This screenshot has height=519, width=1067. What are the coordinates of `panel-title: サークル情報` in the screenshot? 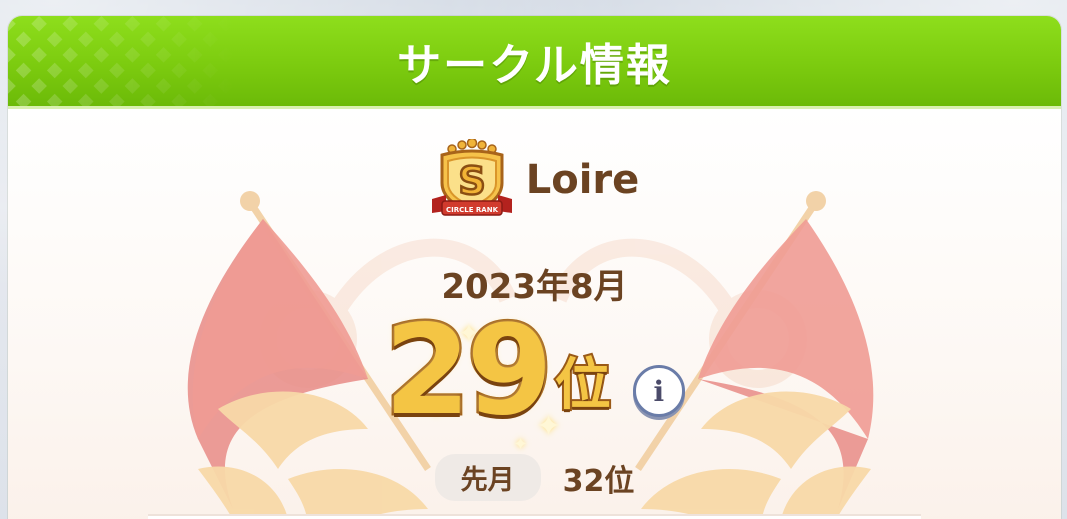 It's located at (534, 65).